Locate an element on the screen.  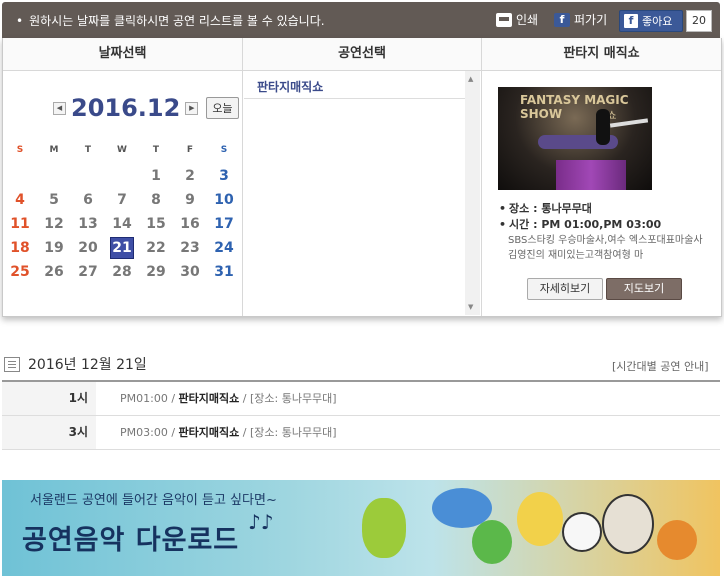
calendar-day: 8 is located at coordinates (156, 200).